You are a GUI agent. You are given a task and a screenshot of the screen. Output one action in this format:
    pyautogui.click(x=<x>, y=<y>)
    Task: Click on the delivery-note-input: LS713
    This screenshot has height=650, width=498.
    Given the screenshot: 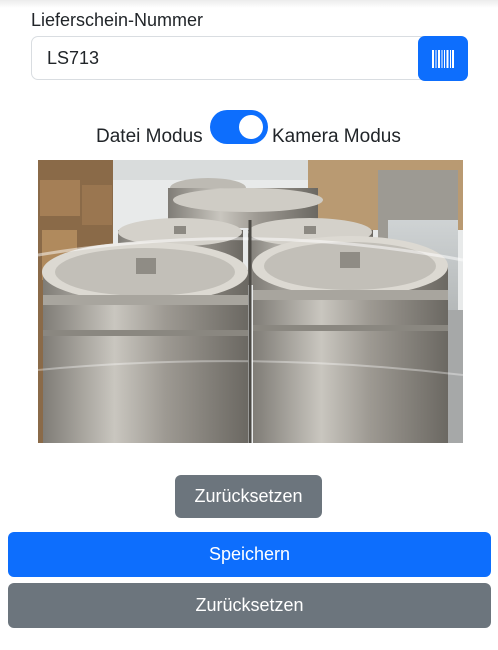 What is the action you would take?
    pyautogui.click(x=240, y=58)
    